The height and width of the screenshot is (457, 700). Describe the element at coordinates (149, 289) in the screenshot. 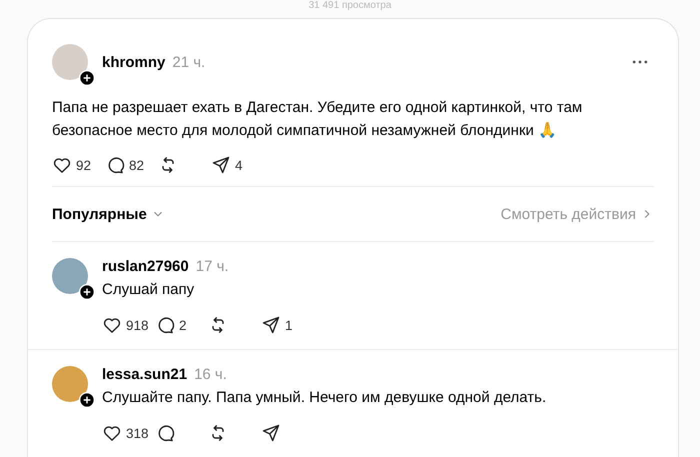

I see `comment-text: Слушай папу` at that location.